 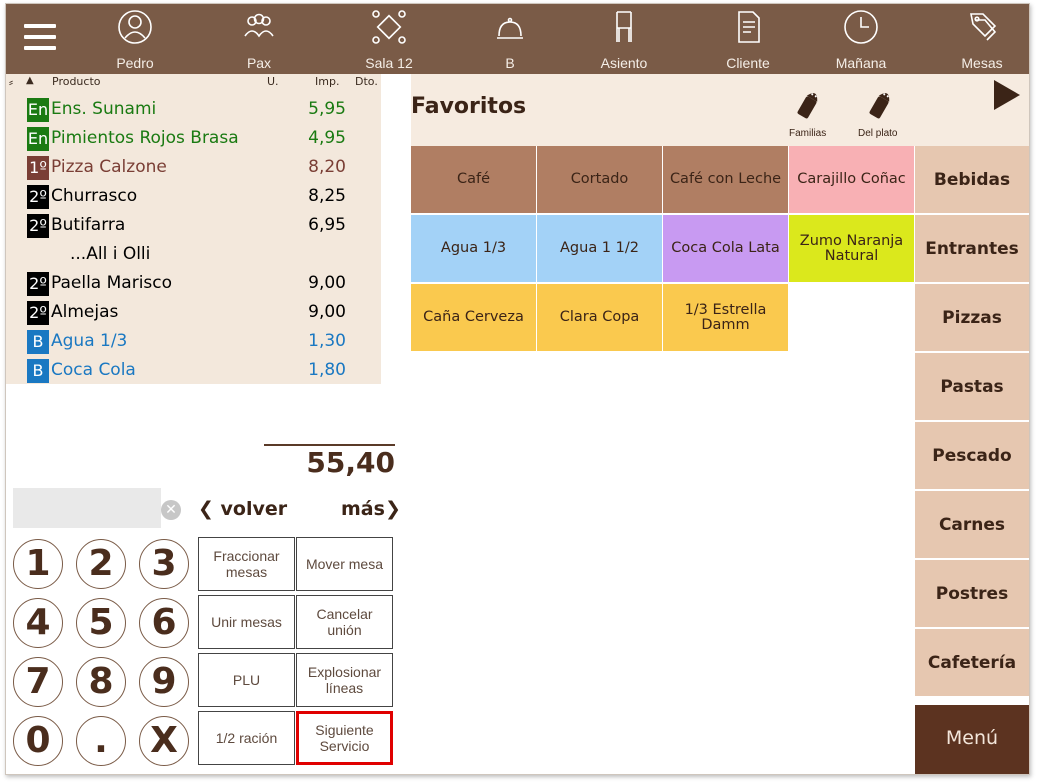 I want to click on menu-button: Menú, so click(x=972, y=739).